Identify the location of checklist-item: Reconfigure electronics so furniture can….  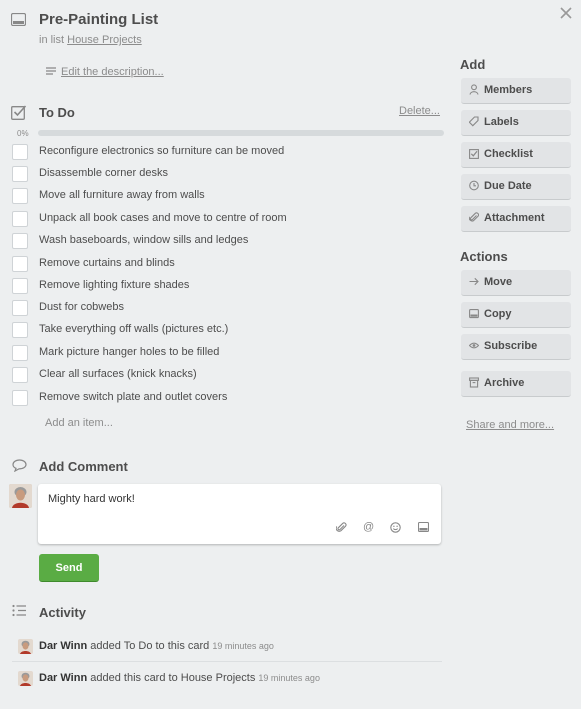
(227, 152).